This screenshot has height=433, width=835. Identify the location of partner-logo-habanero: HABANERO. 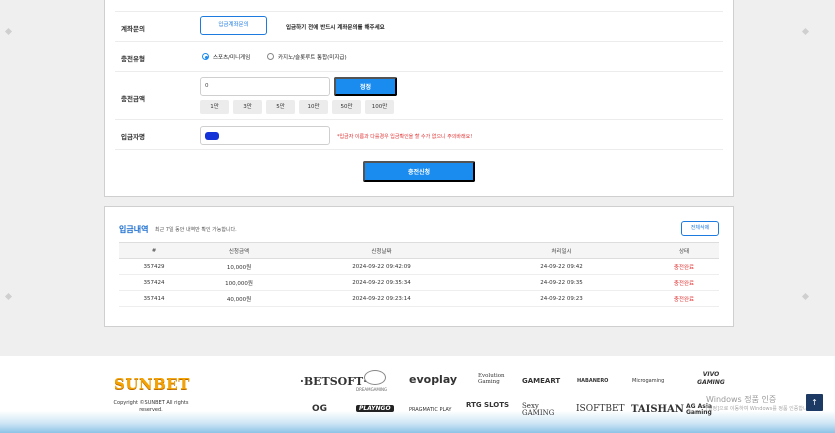
(593, 381).